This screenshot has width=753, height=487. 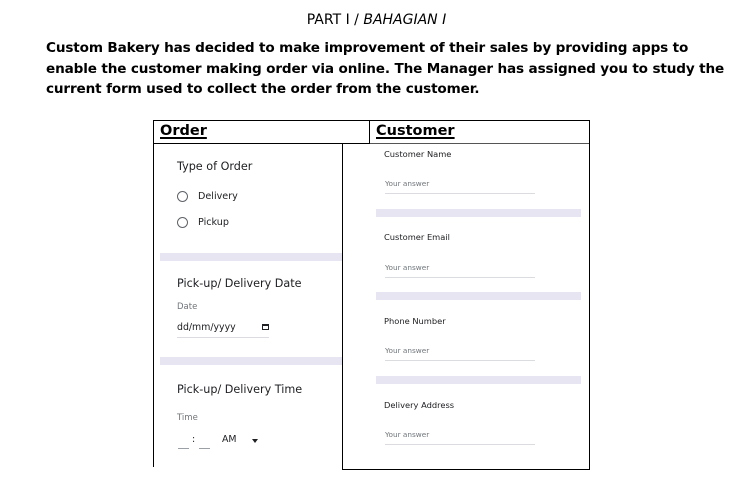 What do you see at coordinates (479, 143) in the screenshot?
I see `customer-header-border` at bounding box center [479, 143].